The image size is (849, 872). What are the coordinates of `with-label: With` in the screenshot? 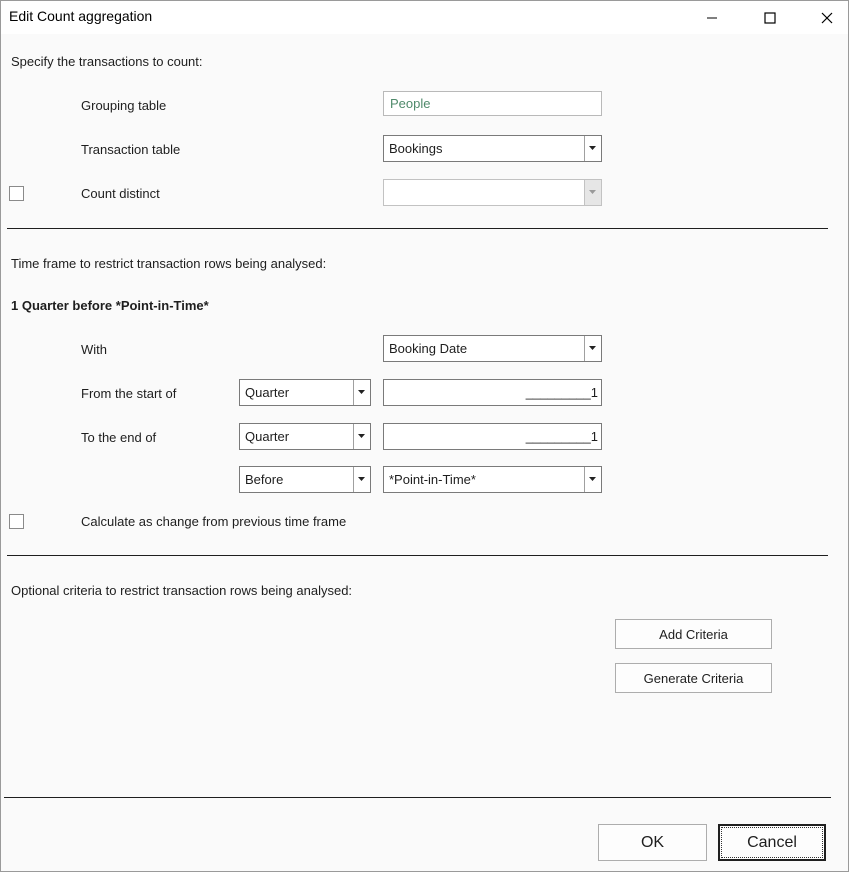 It's located at (94, 349).